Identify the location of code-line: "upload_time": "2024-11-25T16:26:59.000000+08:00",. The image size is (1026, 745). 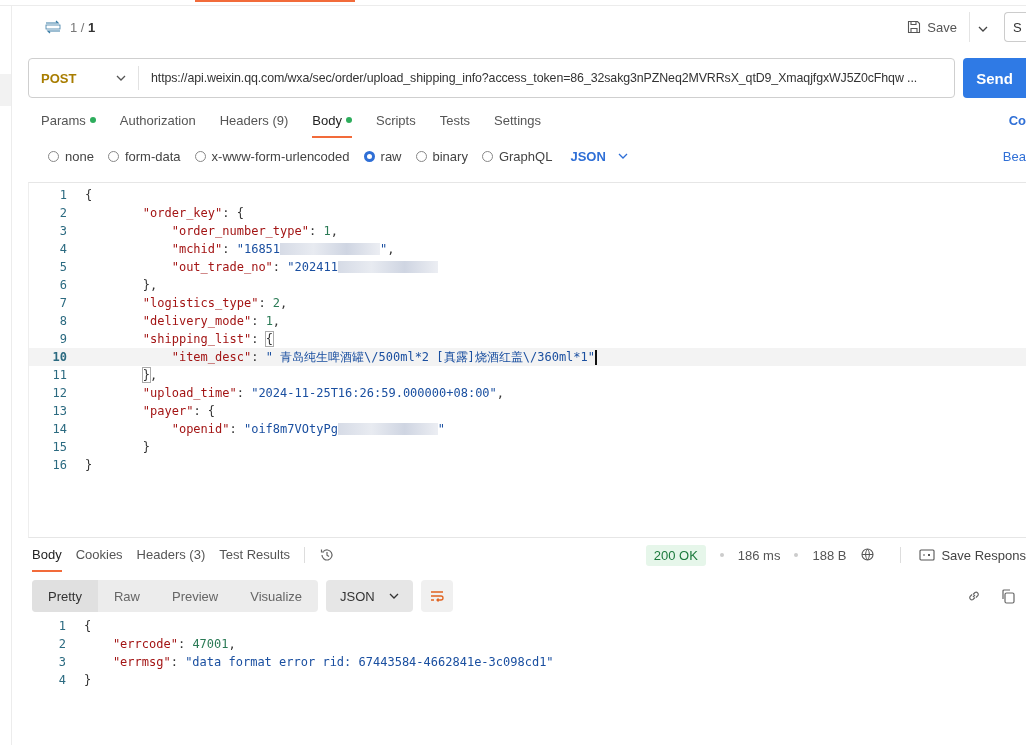
(323, 393).